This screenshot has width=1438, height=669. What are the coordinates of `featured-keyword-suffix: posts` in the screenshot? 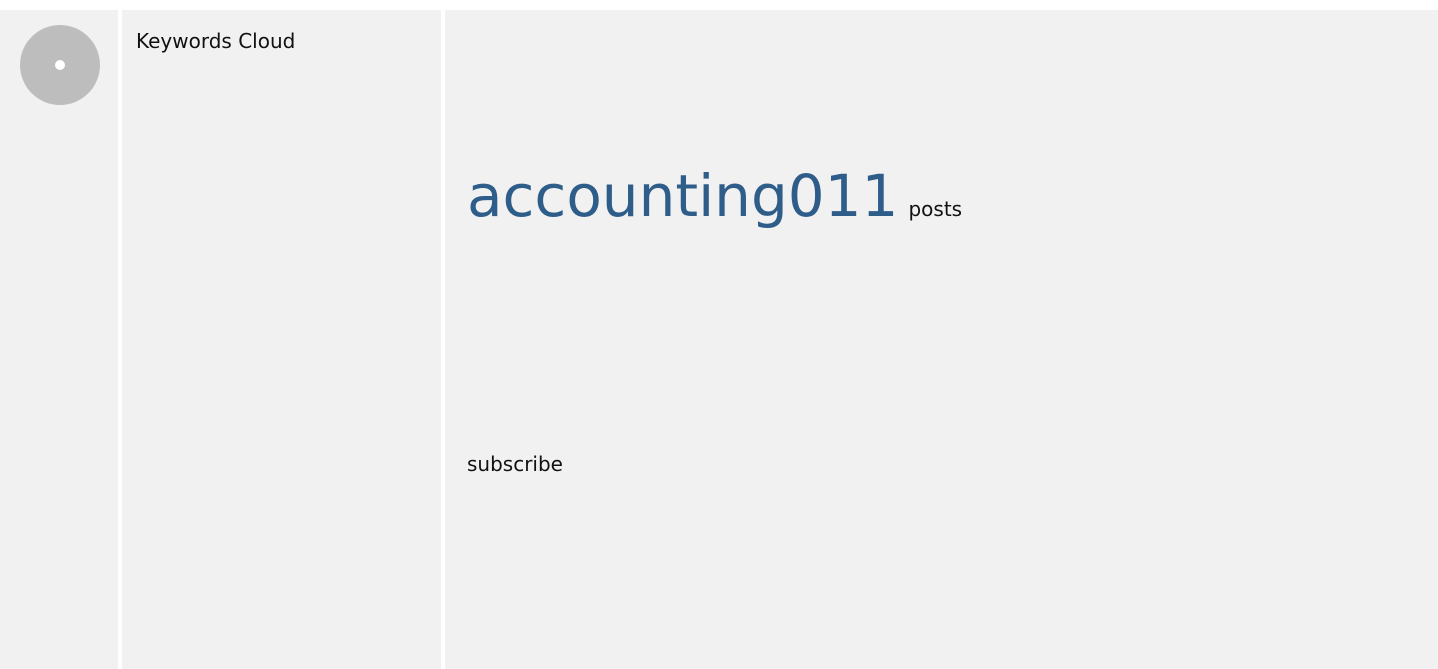 It's located at (935, 209).